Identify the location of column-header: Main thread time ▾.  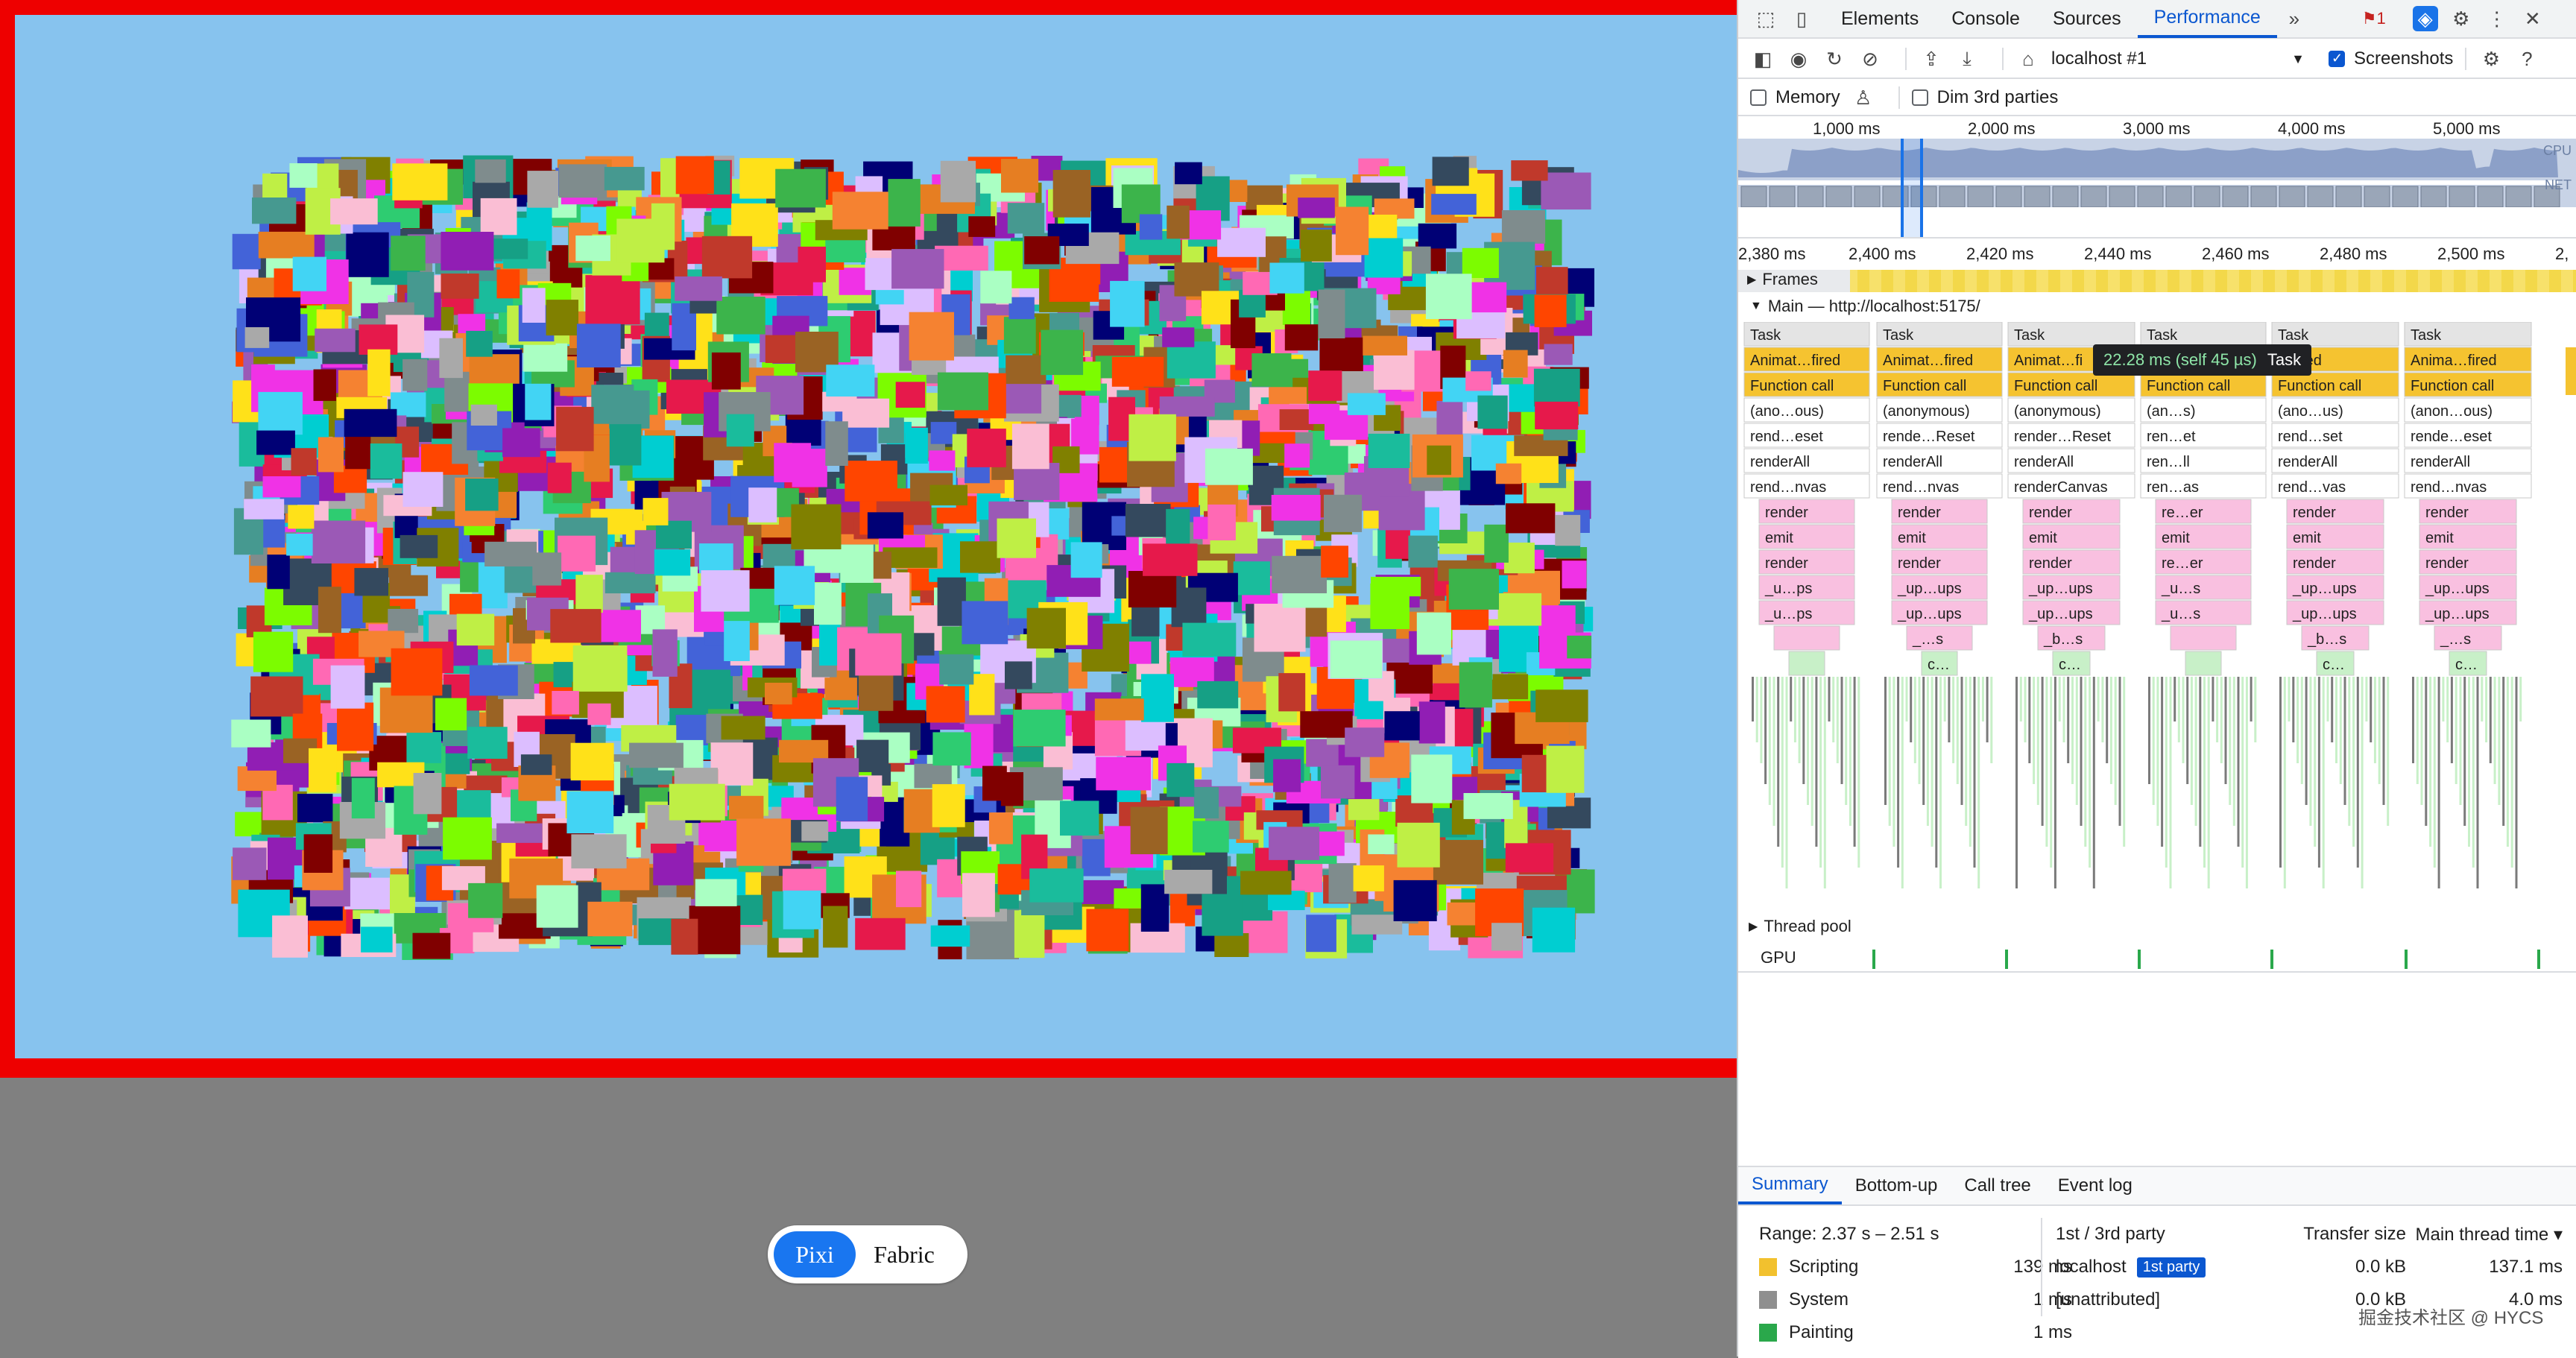
(2485, 1234).